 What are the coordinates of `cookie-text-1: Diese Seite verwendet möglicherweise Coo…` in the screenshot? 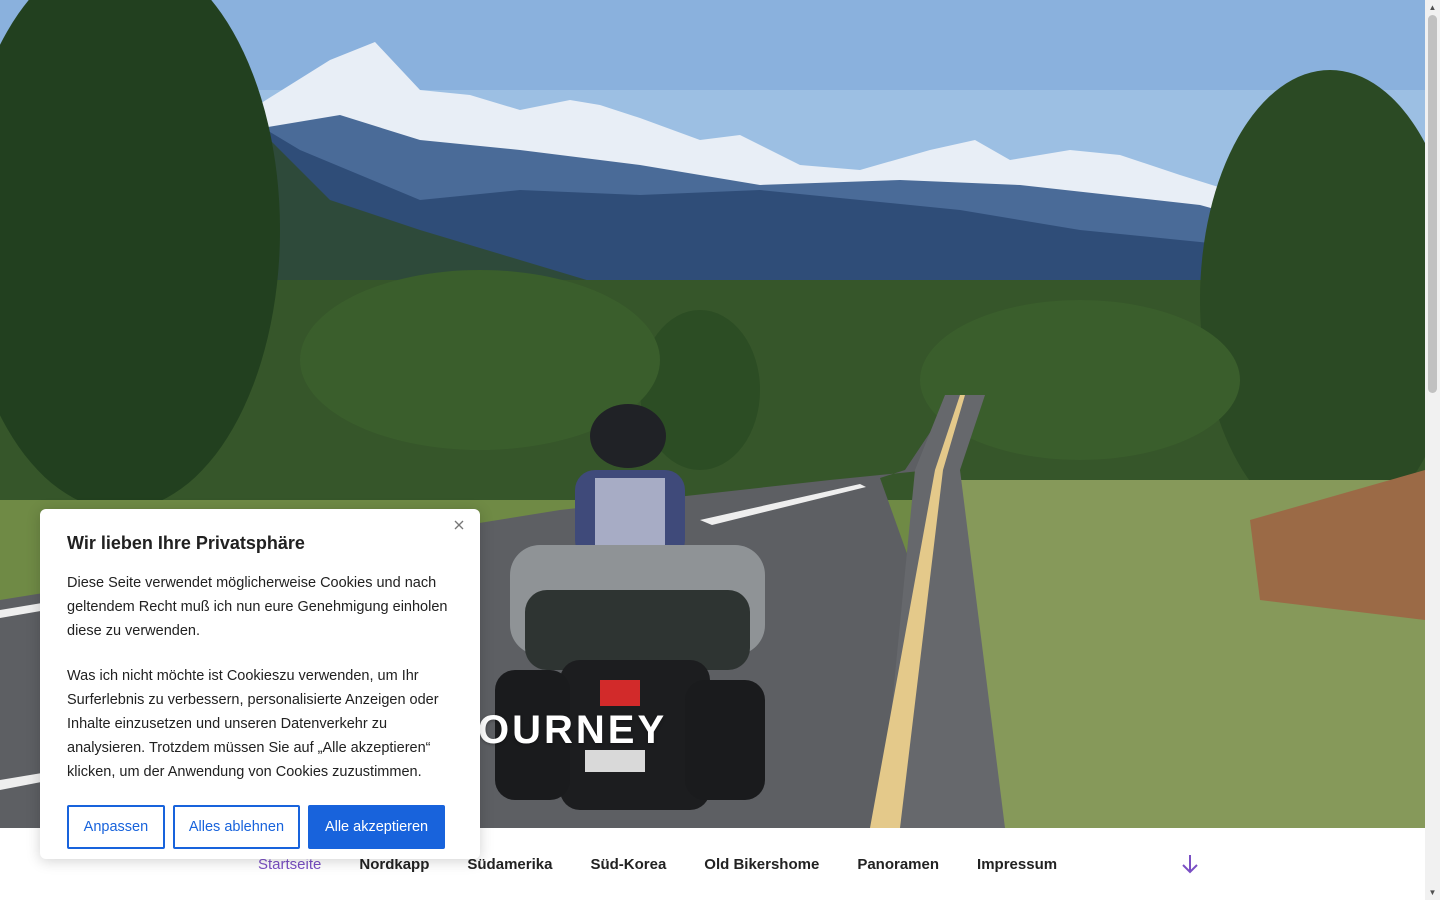 It's located at (257, 607).